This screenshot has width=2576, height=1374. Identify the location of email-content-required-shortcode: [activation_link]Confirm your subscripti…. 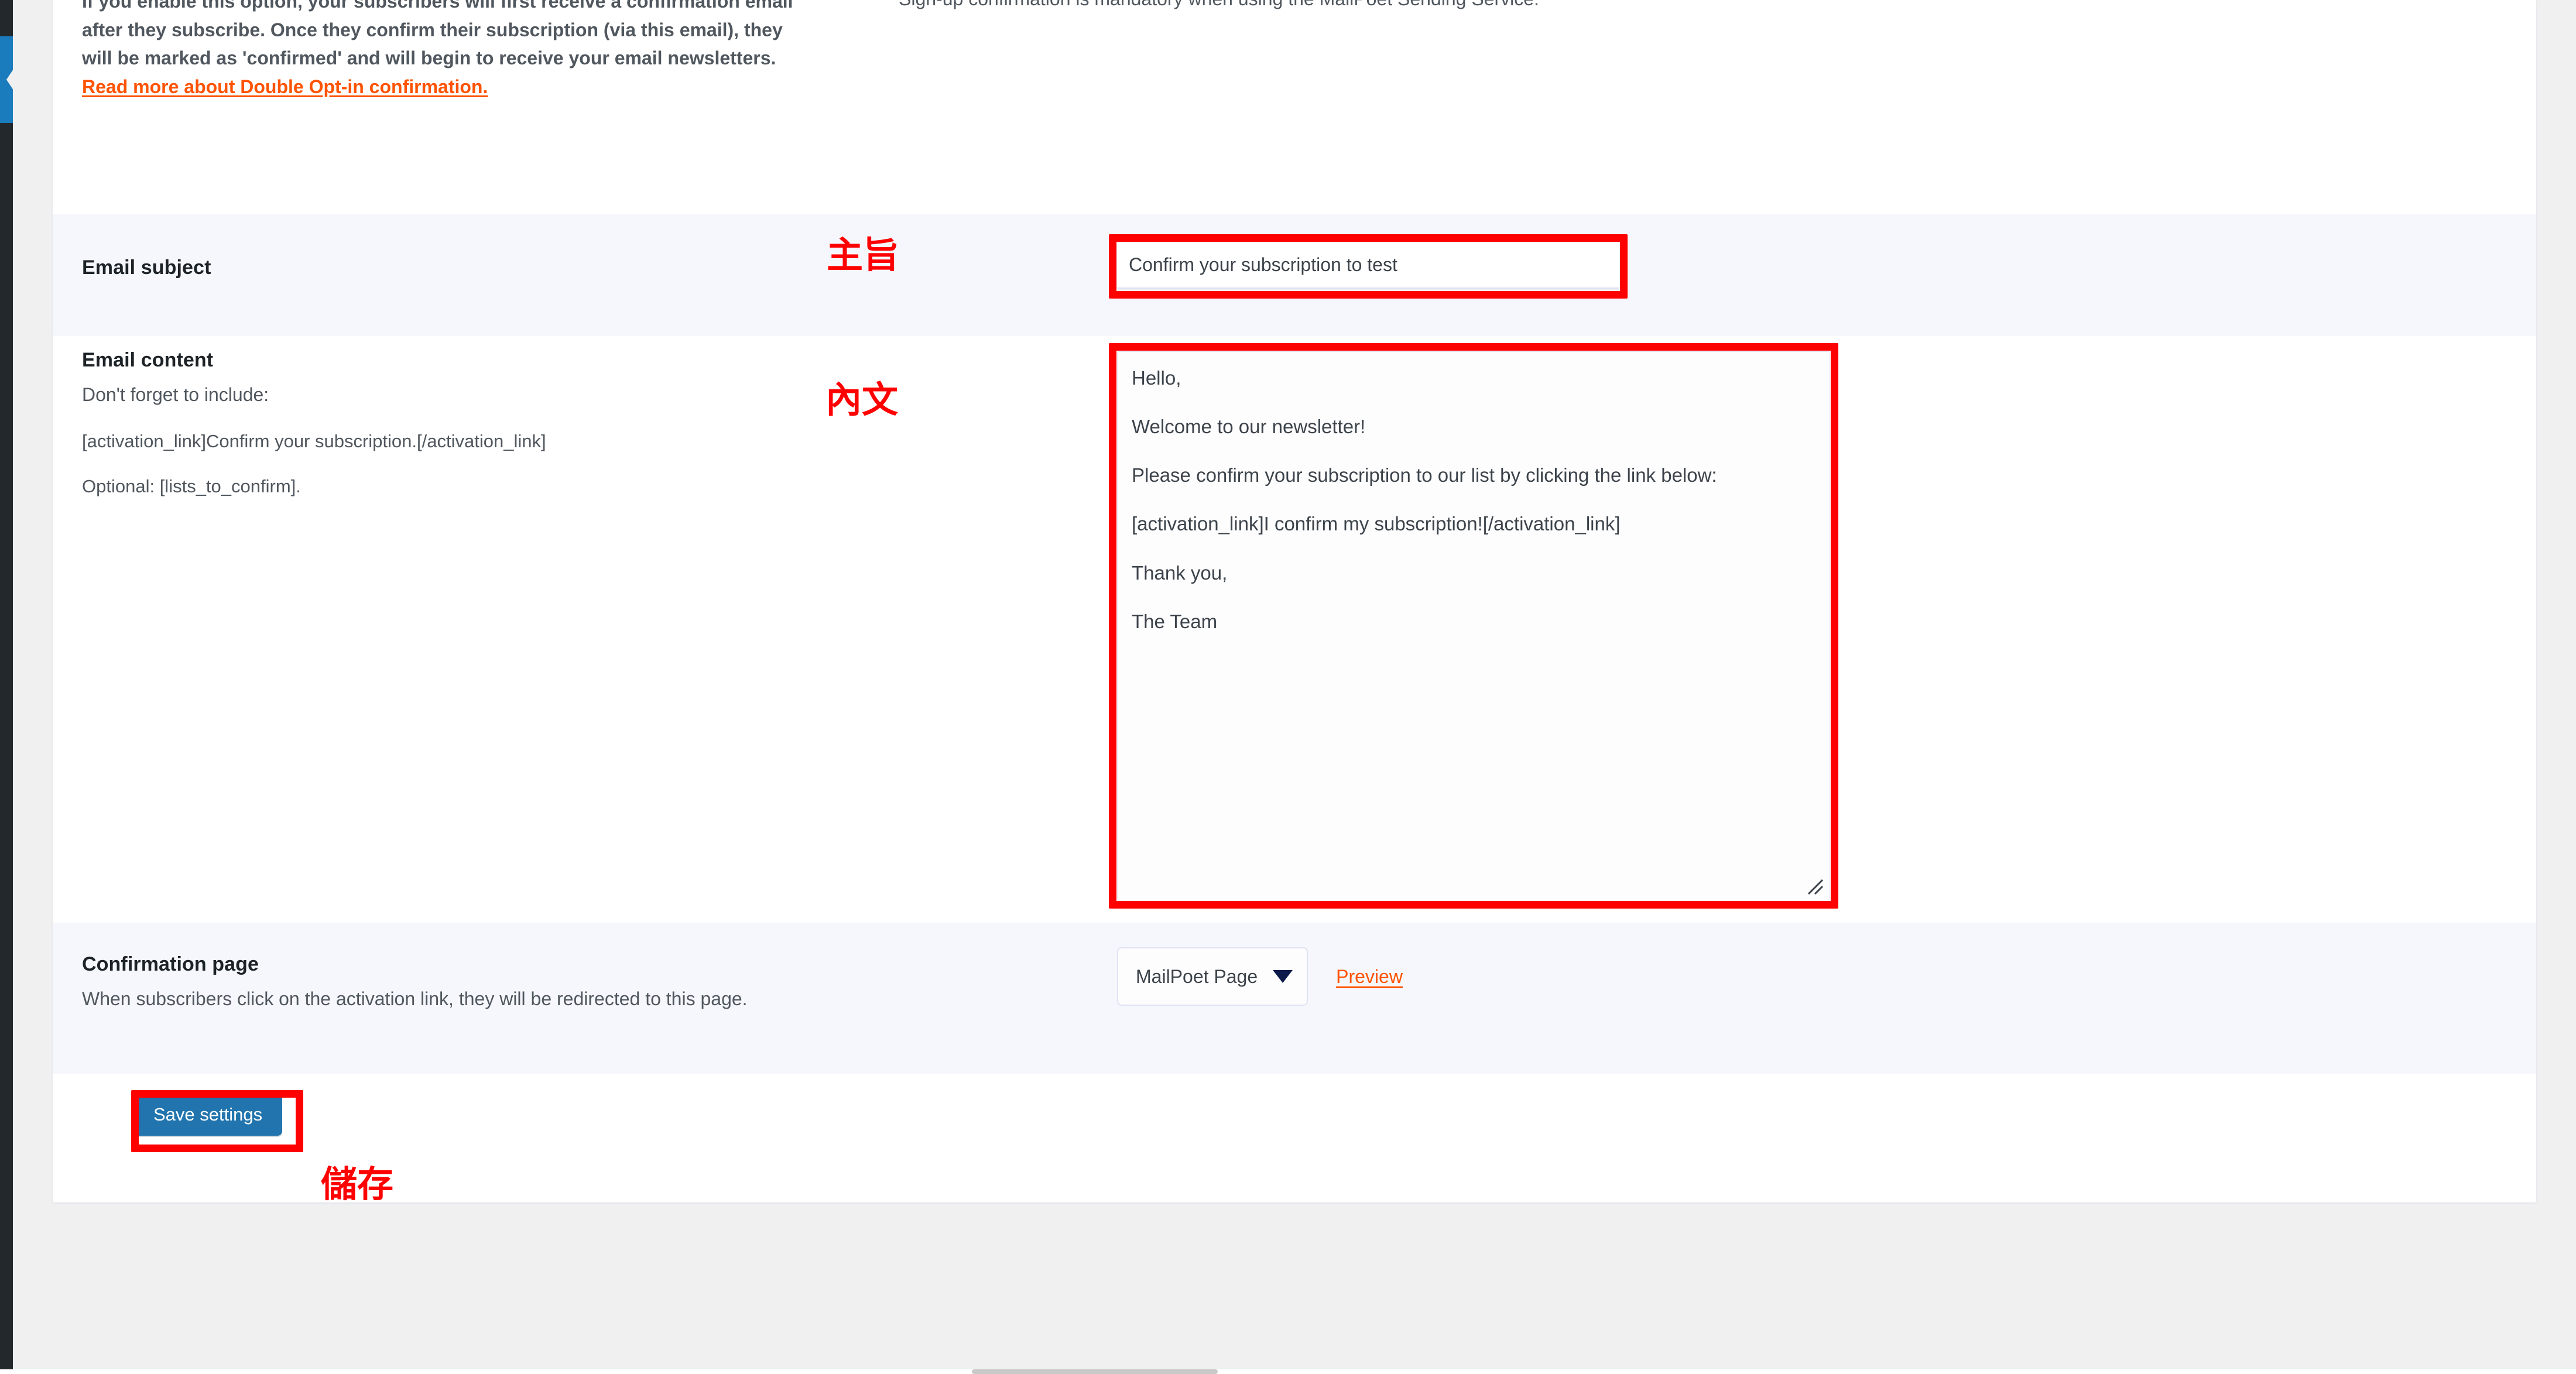
(314, 440).